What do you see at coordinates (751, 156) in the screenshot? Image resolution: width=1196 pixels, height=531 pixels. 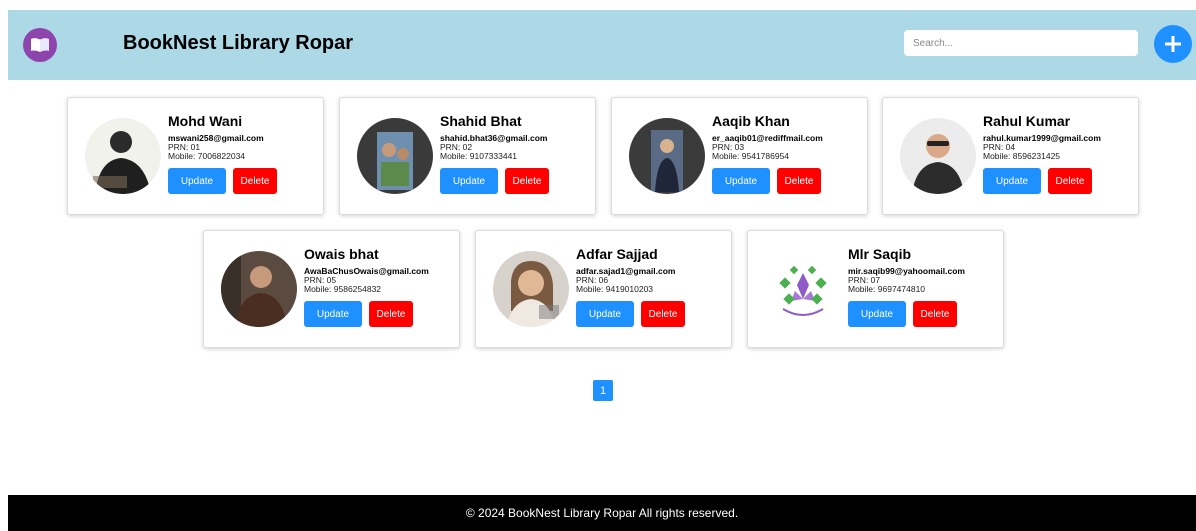 I see `member-mobile: Mobile: 9541786954` at bounding box center [751, 156].